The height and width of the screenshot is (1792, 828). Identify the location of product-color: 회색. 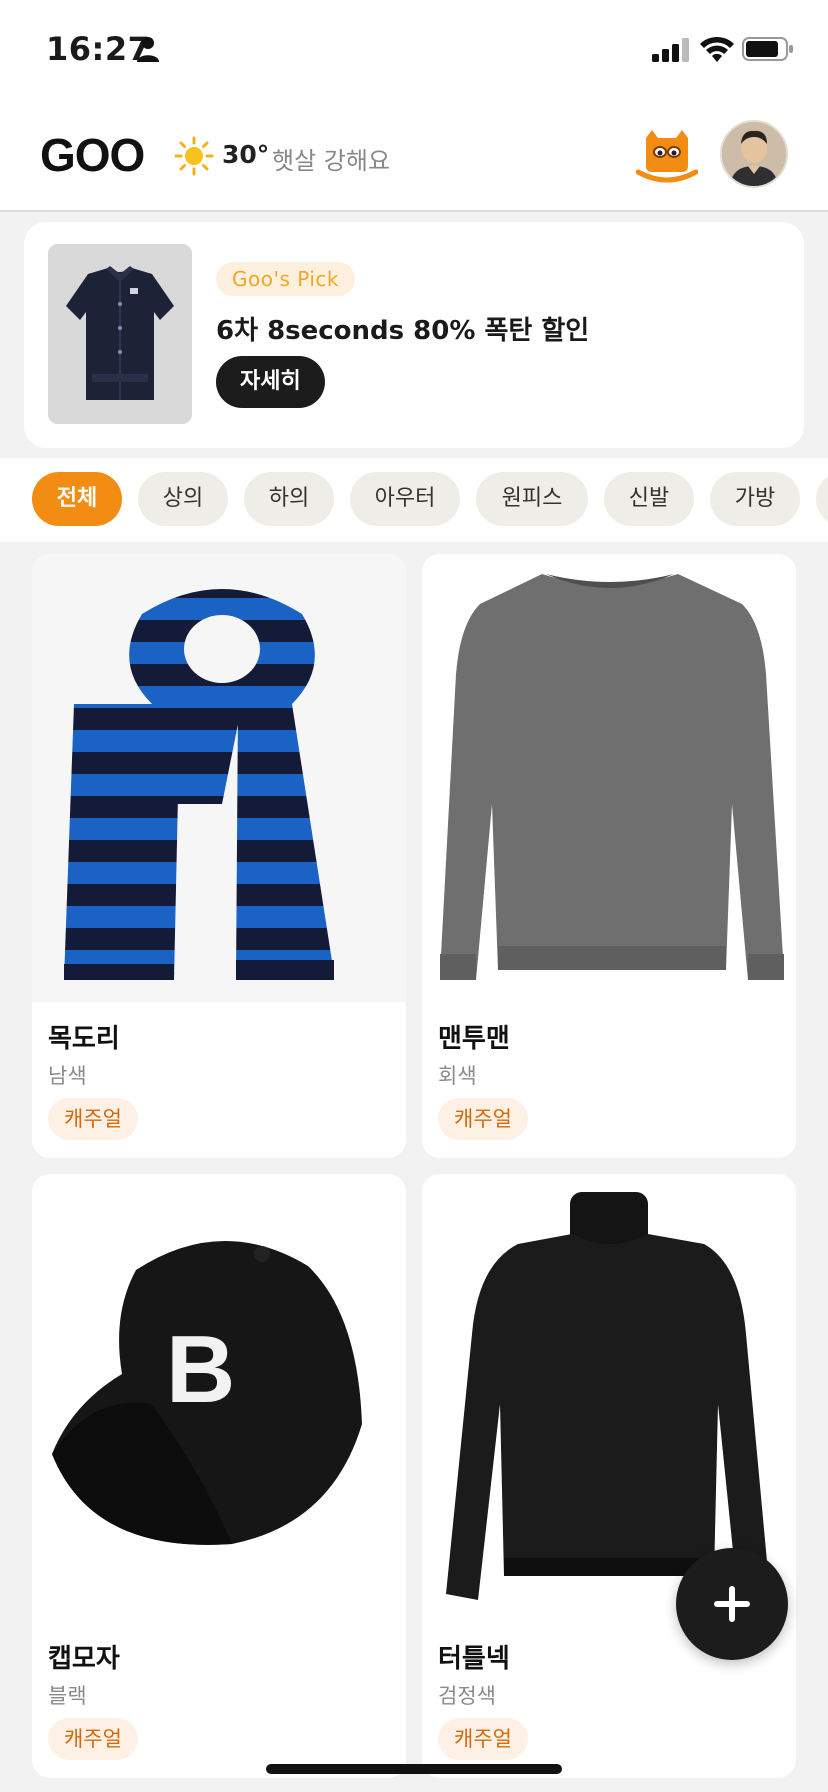
(457, 1076).